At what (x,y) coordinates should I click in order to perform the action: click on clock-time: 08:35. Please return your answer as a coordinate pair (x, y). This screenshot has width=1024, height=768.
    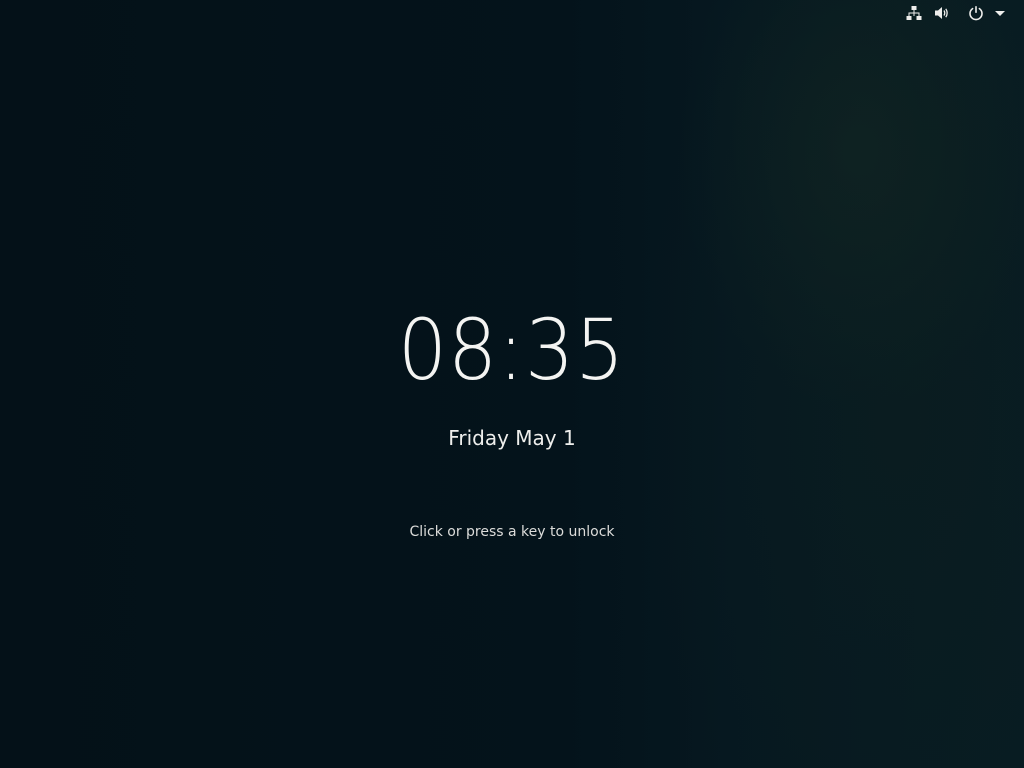
    Looking at the image, I should click on (512, 350).